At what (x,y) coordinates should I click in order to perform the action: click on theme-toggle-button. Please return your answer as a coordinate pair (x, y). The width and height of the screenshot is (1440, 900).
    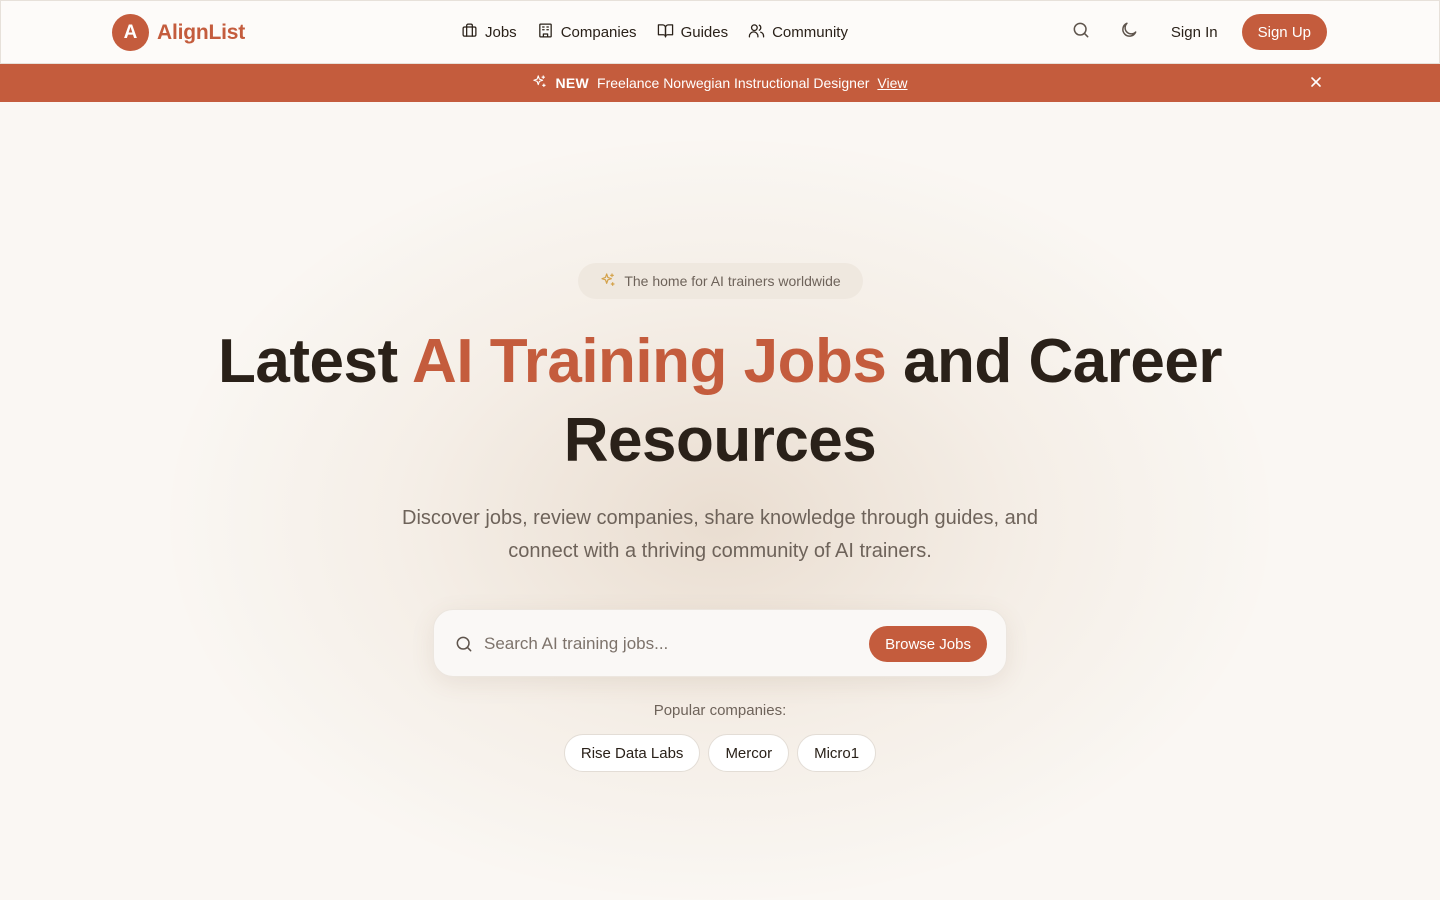
    Looking at the image, I should click on (1129, 32).